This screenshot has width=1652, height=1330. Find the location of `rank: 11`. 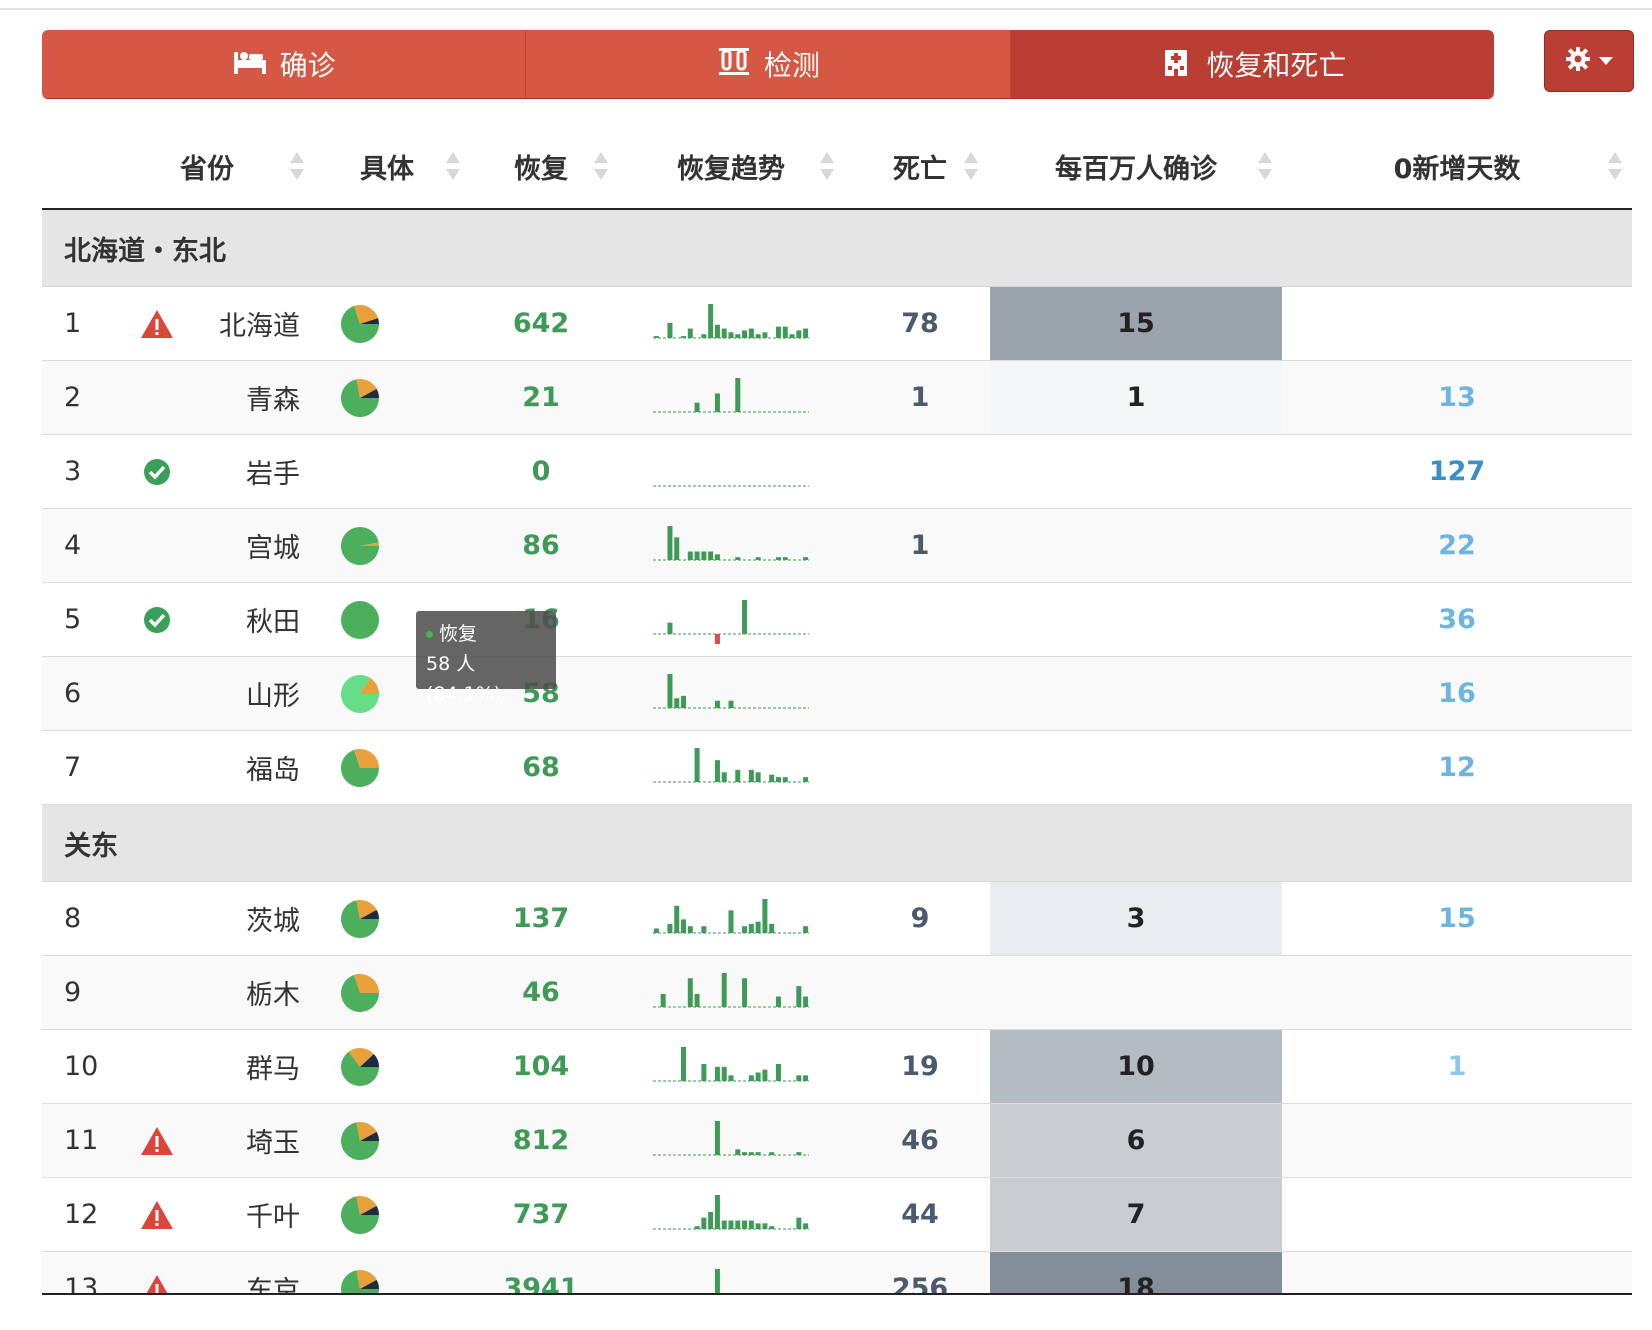

rank: 11 is located at coordinates (81, 1140).